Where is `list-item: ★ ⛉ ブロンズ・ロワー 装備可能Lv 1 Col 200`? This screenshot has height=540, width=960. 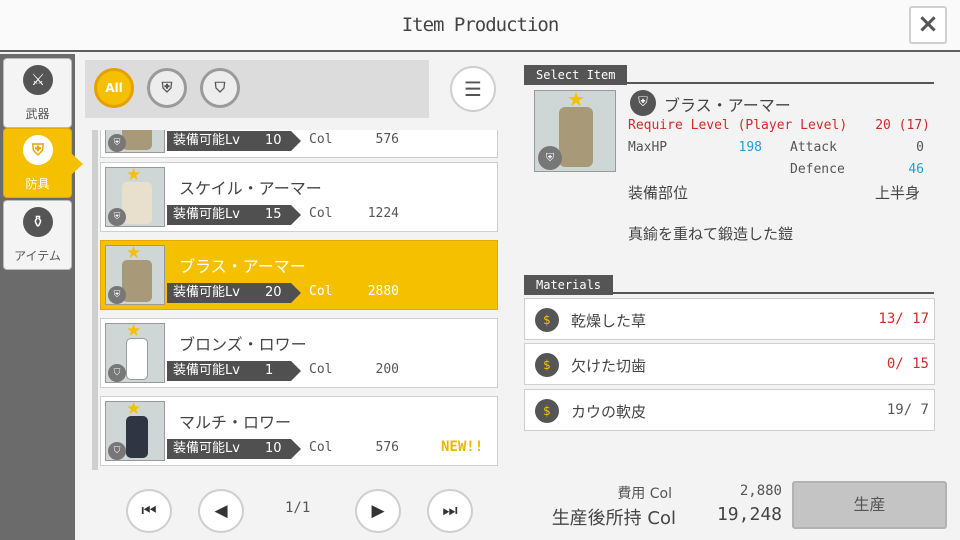 list-item: ★ ⛉ ブロンズ・ロワー 装備可能Lv 1 Col 200 is located at coordinates (299, 353).